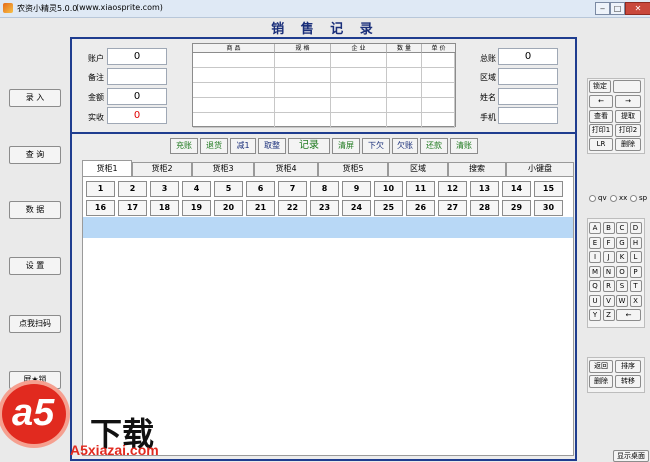 The image size is (650, 462). Describe the element at coordinates (286, 169) in the screenshot. I see `tab-cabinet-4: 货柜4` at that location.